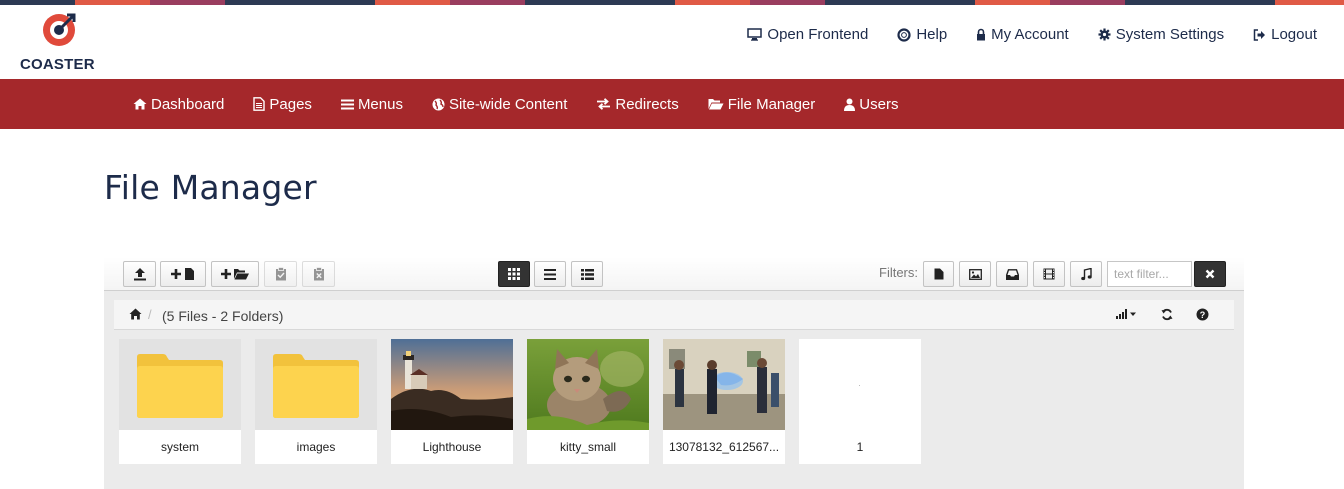 This screenshot has width=1344, height=489. I want to click on help-link: Help, so click(922, 34).